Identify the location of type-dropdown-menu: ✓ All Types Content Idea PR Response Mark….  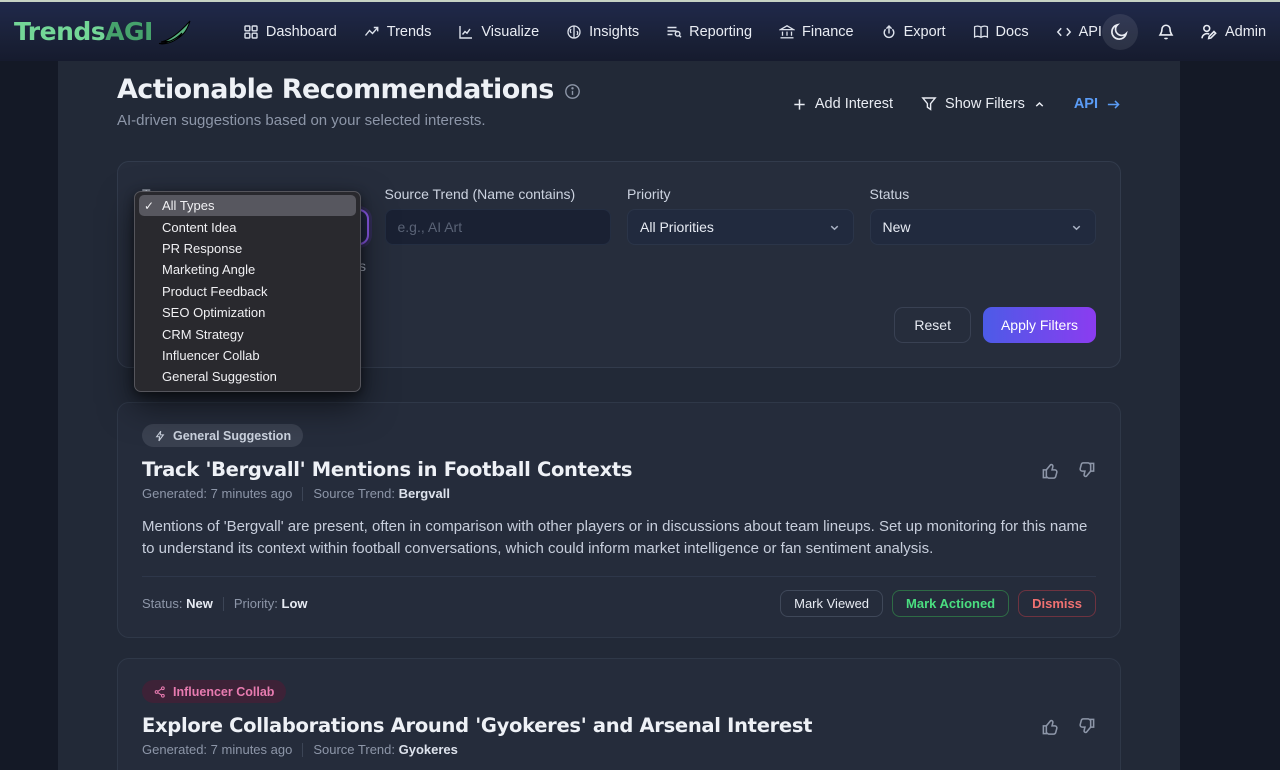
(247, 291).